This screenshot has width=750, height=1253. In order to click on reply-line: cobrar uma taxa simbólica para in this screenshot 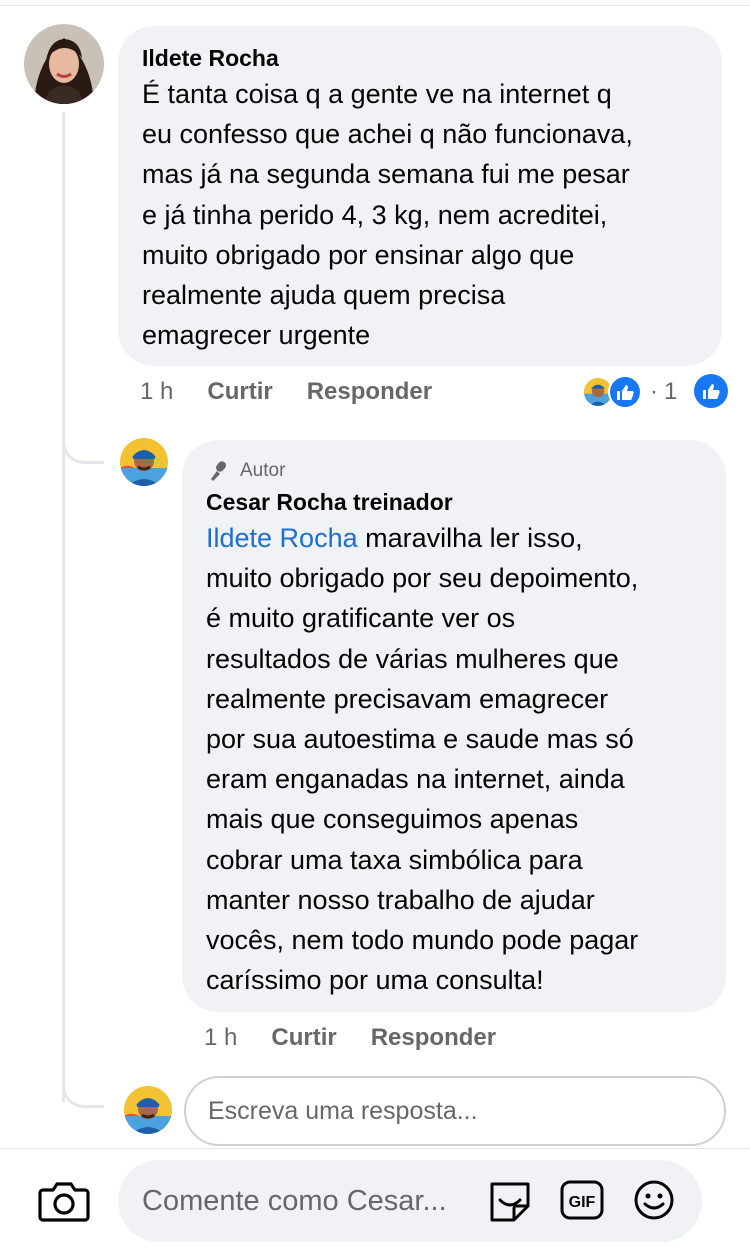, I will do `click(394, 859)`.